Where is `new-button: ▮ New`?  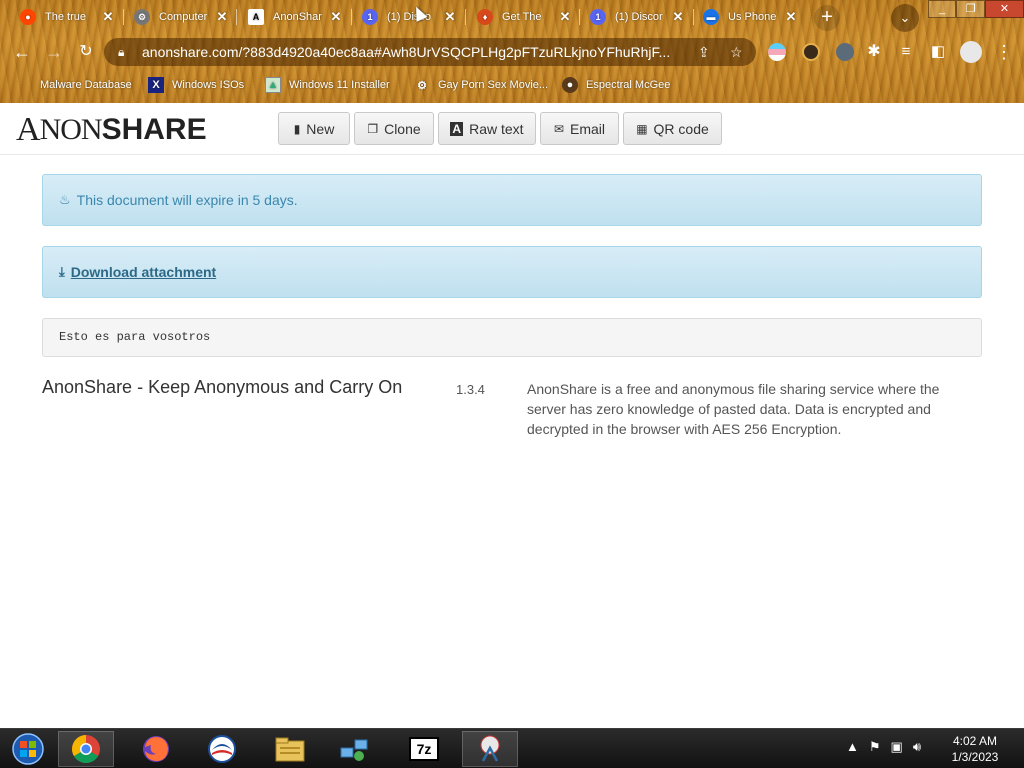 new-button: ▮ New is located at coordinates (314, 128).